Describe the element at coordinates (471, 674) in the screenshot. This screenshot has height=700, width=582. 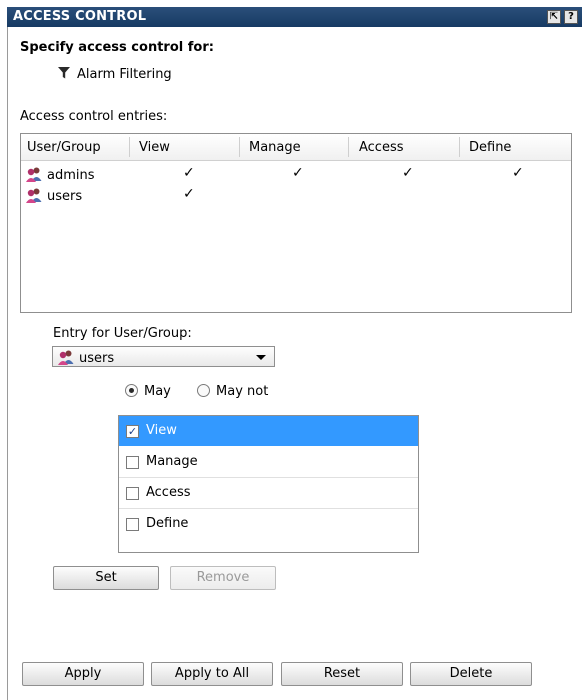
I see `delete-button: Delete` at that location.